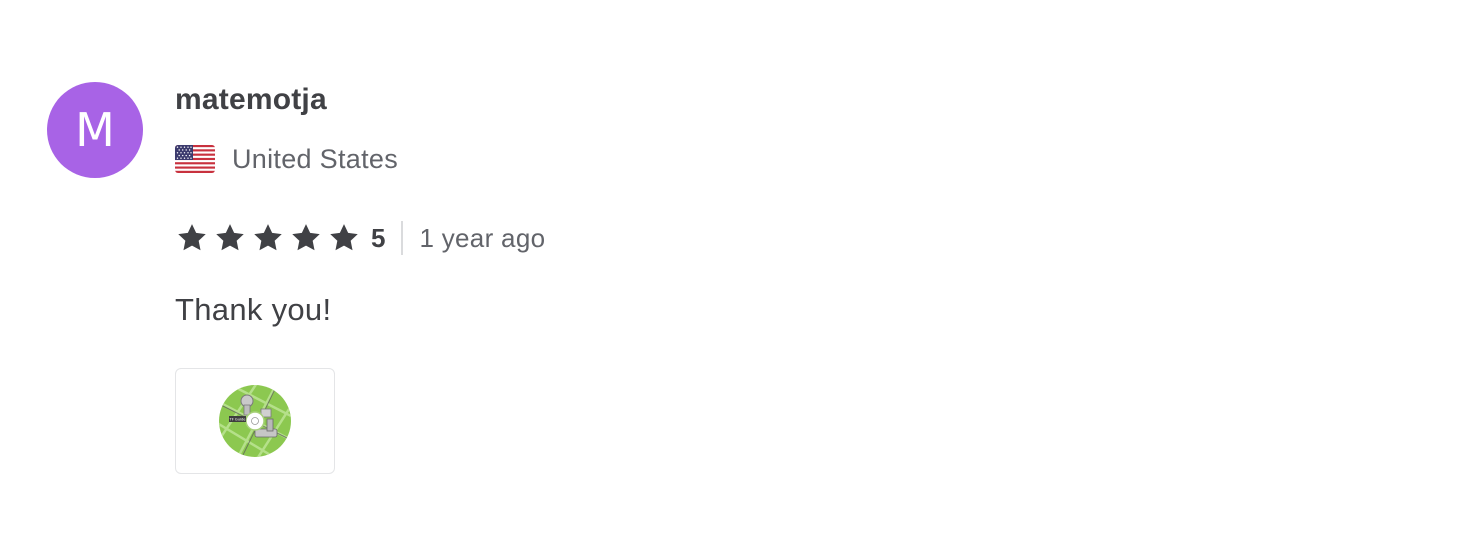 The width and height of the screenshot is (1460, 552). Describe the element at coordinates (238, 420) in the screenshot. I see `disc-label: TF Guide` at that location.